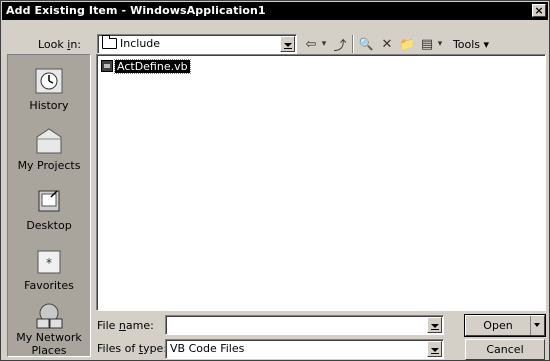 The image size is (550, 361). What do you see at coordinates (109, 42) in the screenshot?
I see `folder-icon` at bounding box center [109, 42].